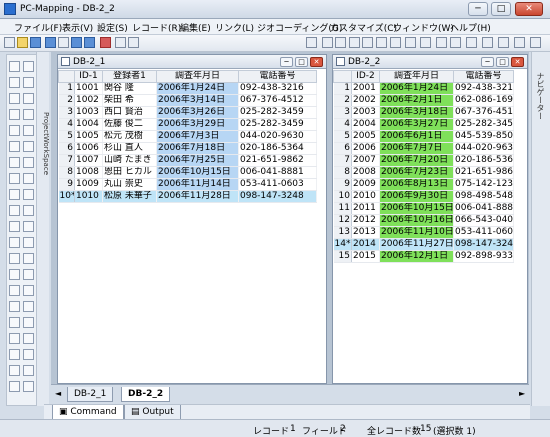 The image size is (550, 437). Describe the element at coordinates (416, 100) in the screenshot. I see `cell-date: 2006年2月1日` at that location.